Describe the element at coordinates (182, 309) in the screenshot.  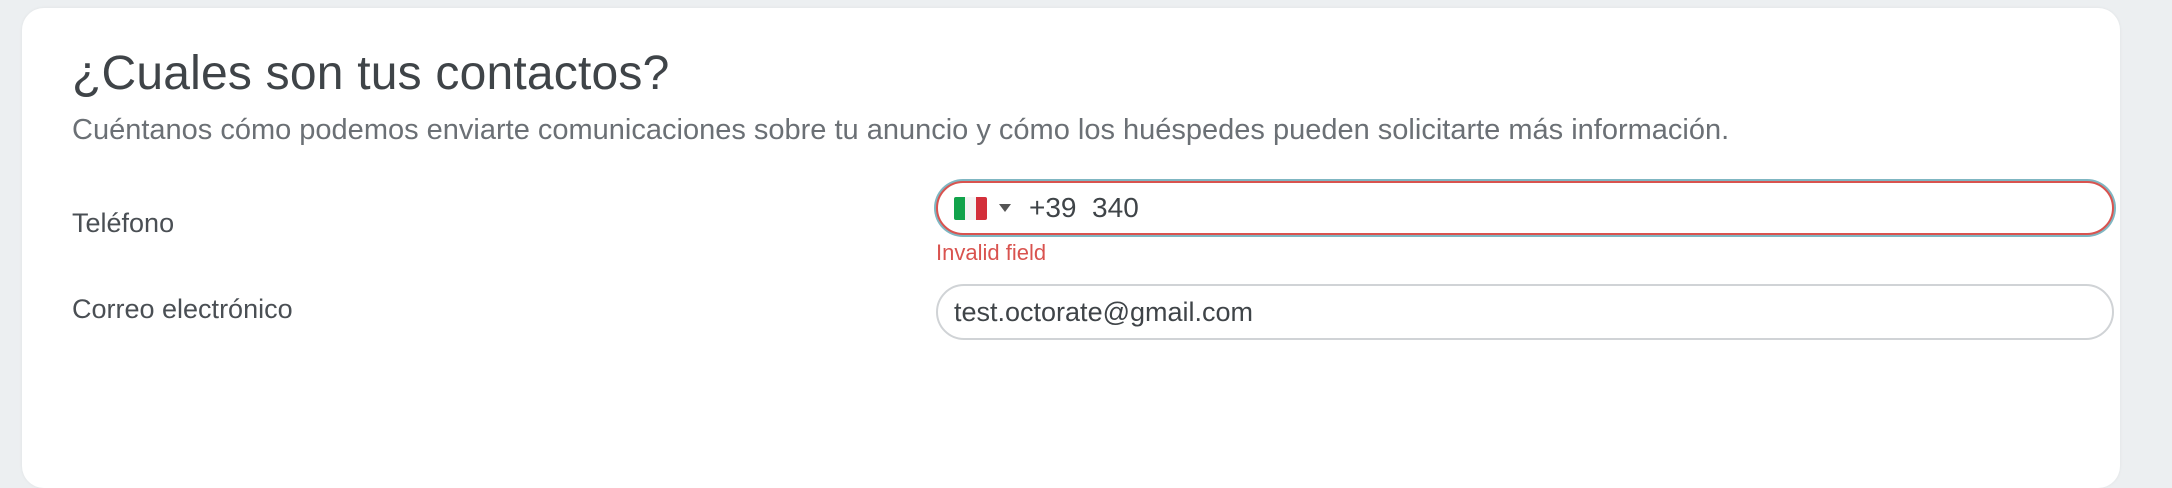
I see `email-label: Correo electrónico` at that location.